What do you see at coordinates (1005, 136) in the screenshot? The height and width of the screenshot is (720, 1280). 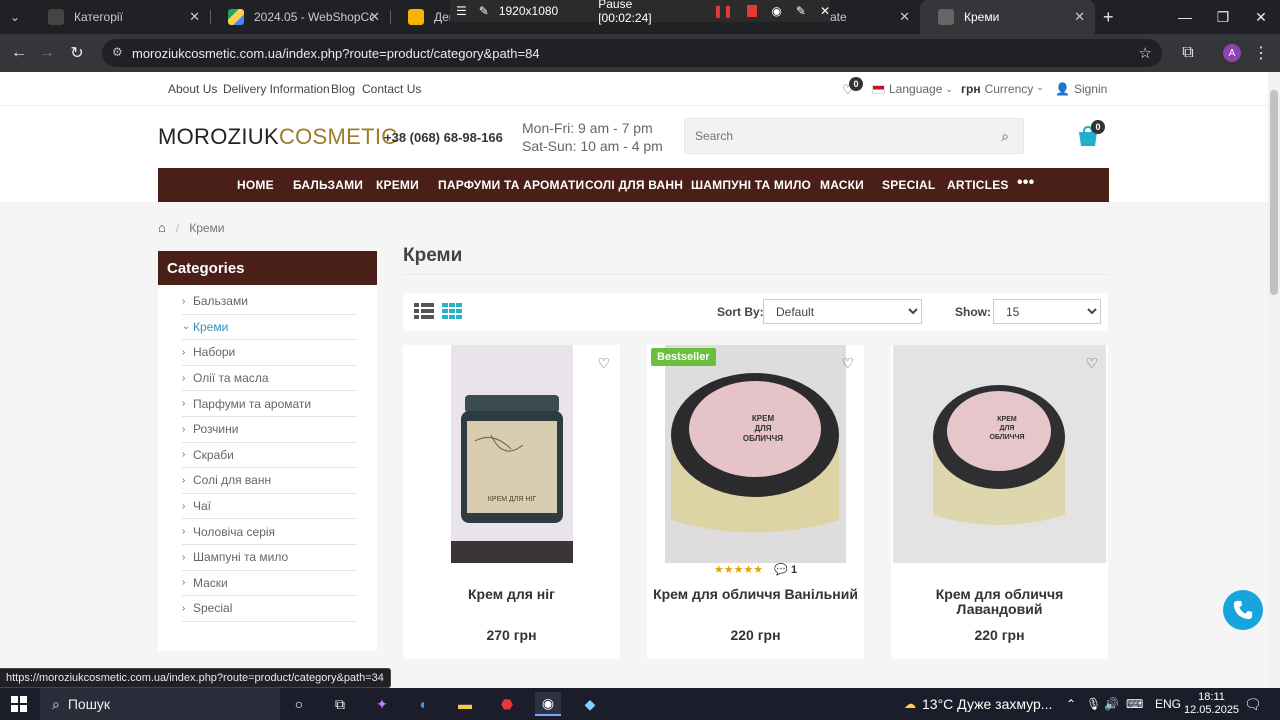 I see `search-icon: ⌕` at bounding box center [1005, 136].